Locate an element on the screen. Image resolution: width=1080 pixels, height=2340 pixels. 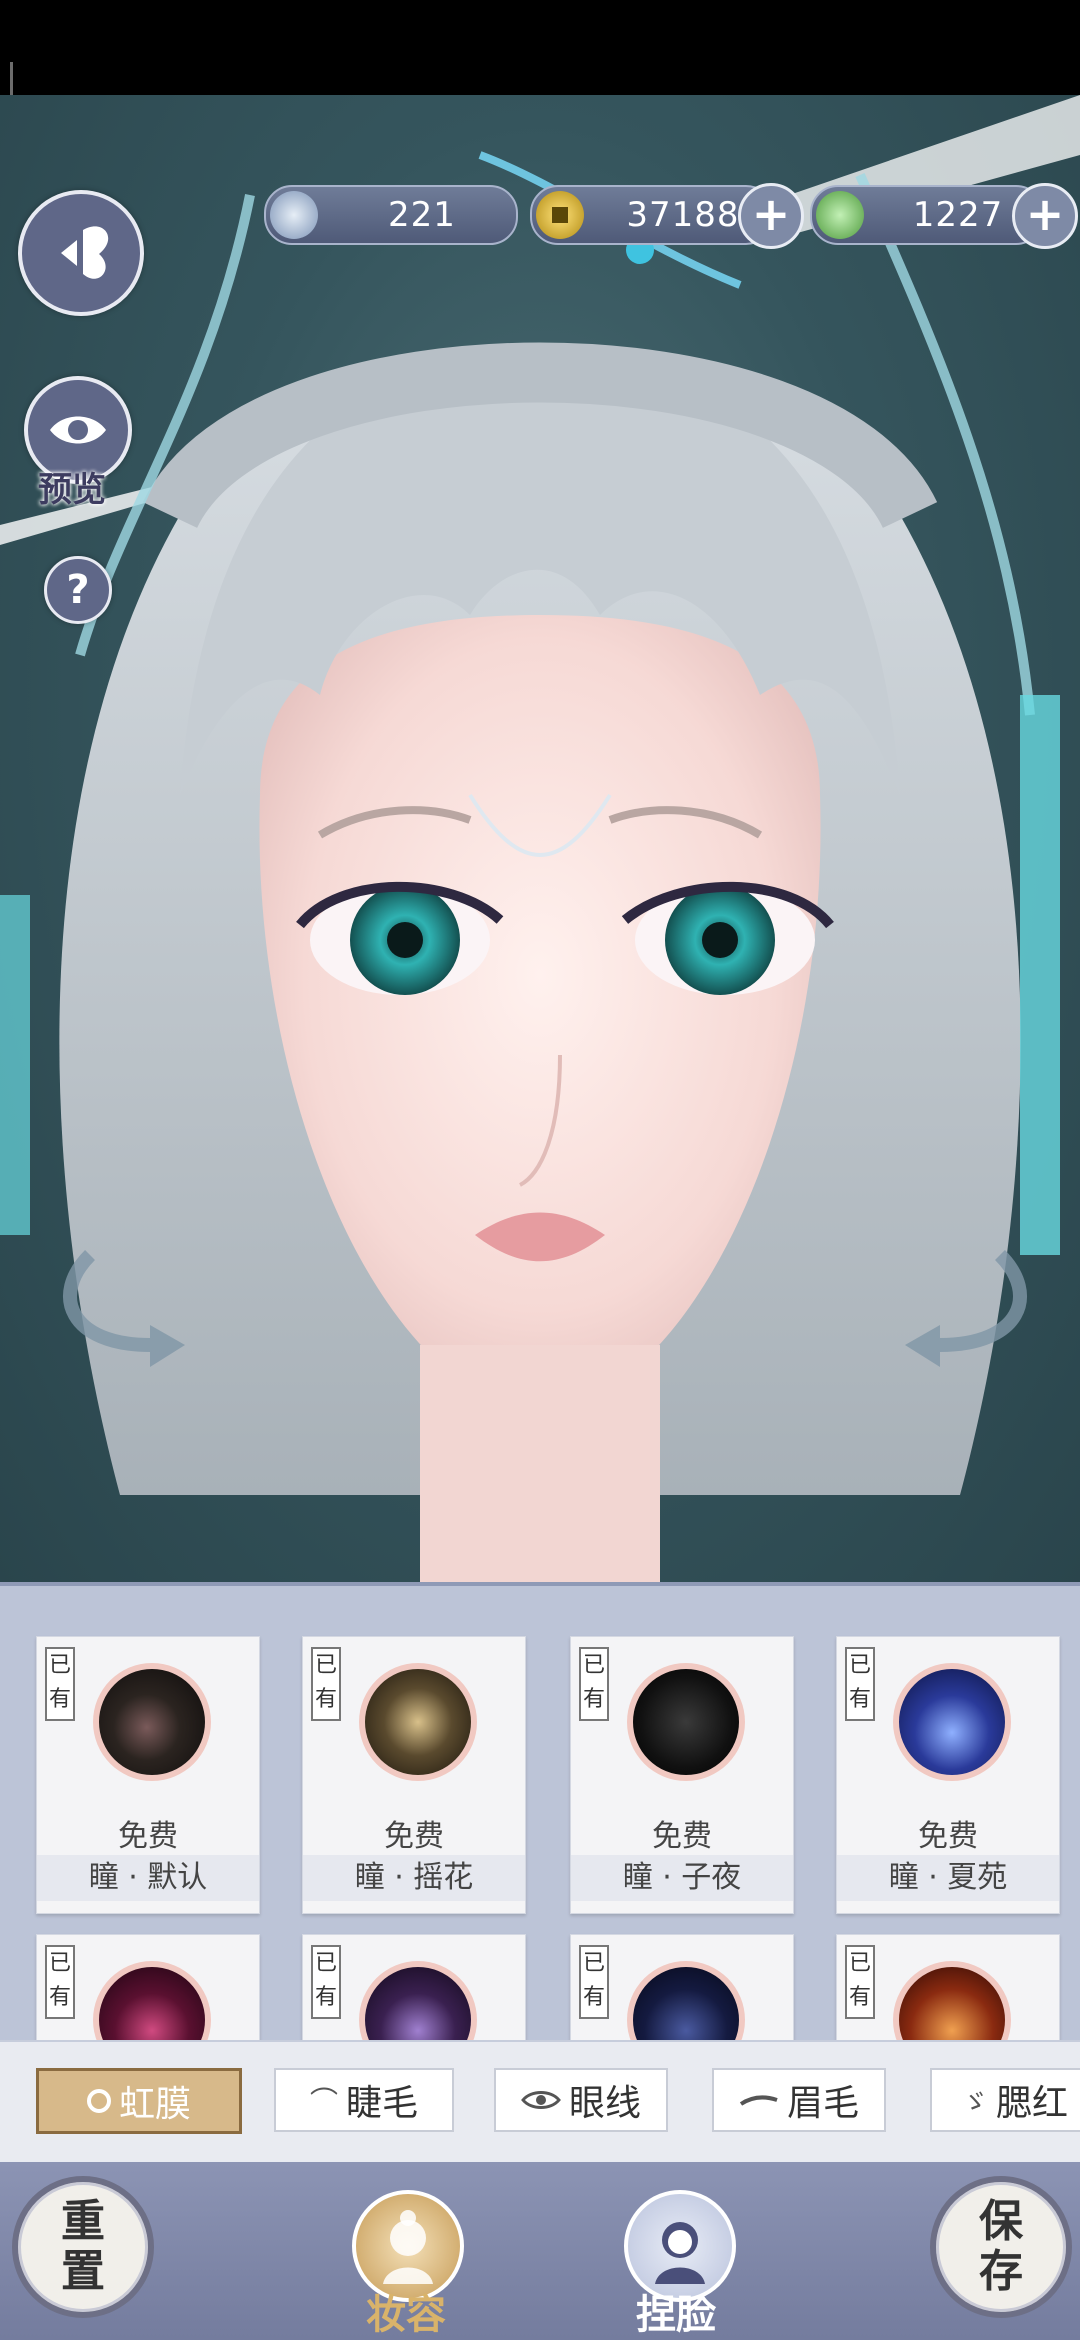
eye-icon is located at coordinates (78, 430).